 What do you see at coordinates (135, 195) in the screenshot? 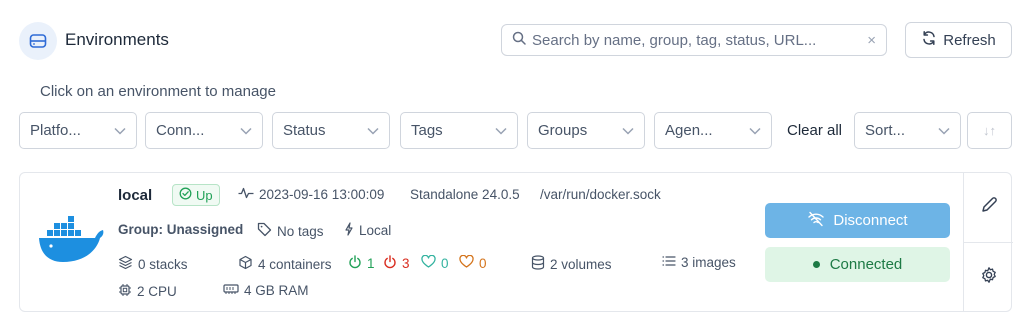
I see `environment-name: local` at bounding box center [135, 195].